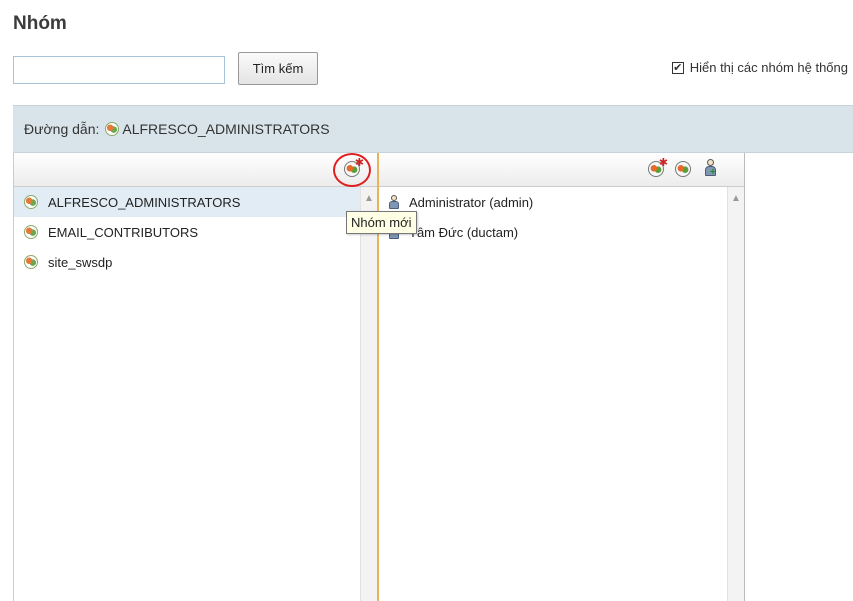  I want to click on group-label: site_swsdp, so click(80, 262).